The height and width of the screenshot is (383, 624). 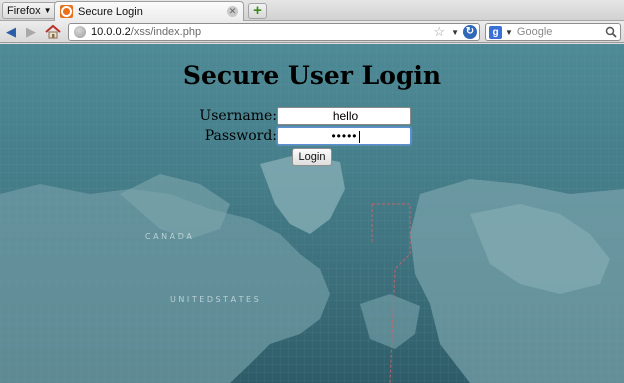 What do you see at coordinates (312, 75) in the screenshot?
I see `page-title: Secure User Login` at bounding box center [312, 75].